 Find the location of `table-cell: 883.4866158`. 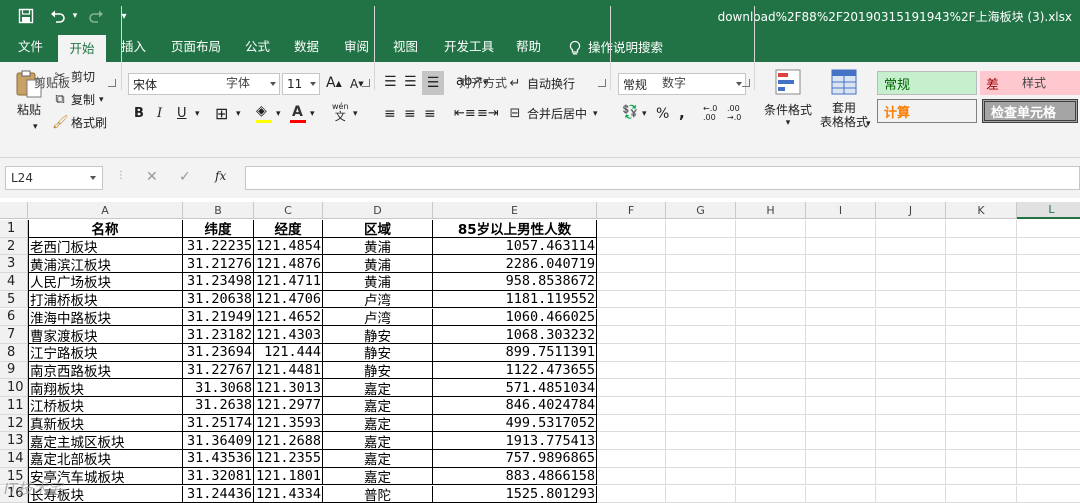

table-cell: 883.4866158 is located at coordinates (515, 476).